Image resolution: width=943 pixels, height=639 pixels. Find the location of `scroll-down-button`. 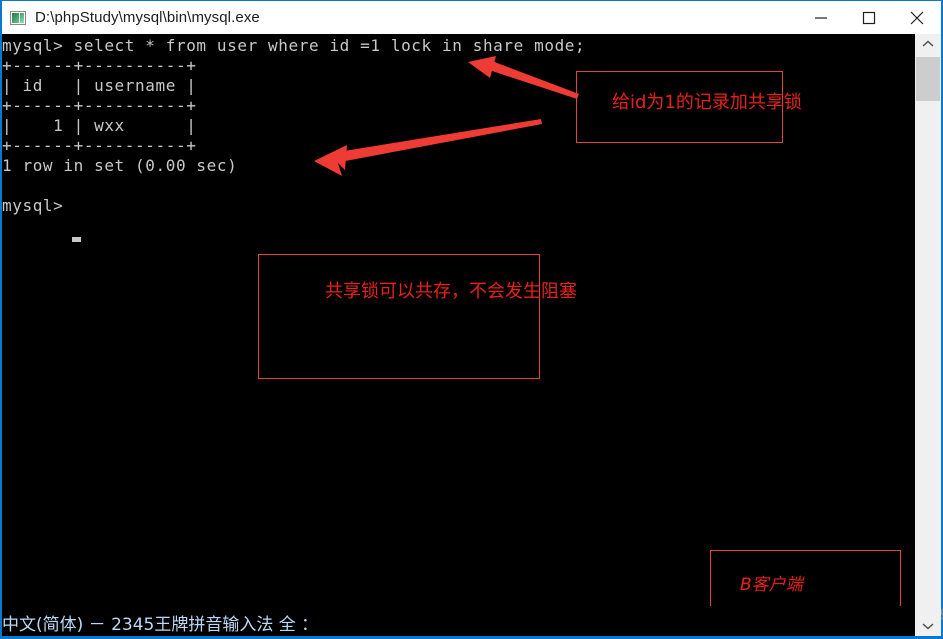

scroll-down-button is located at coordinates (928, 626).